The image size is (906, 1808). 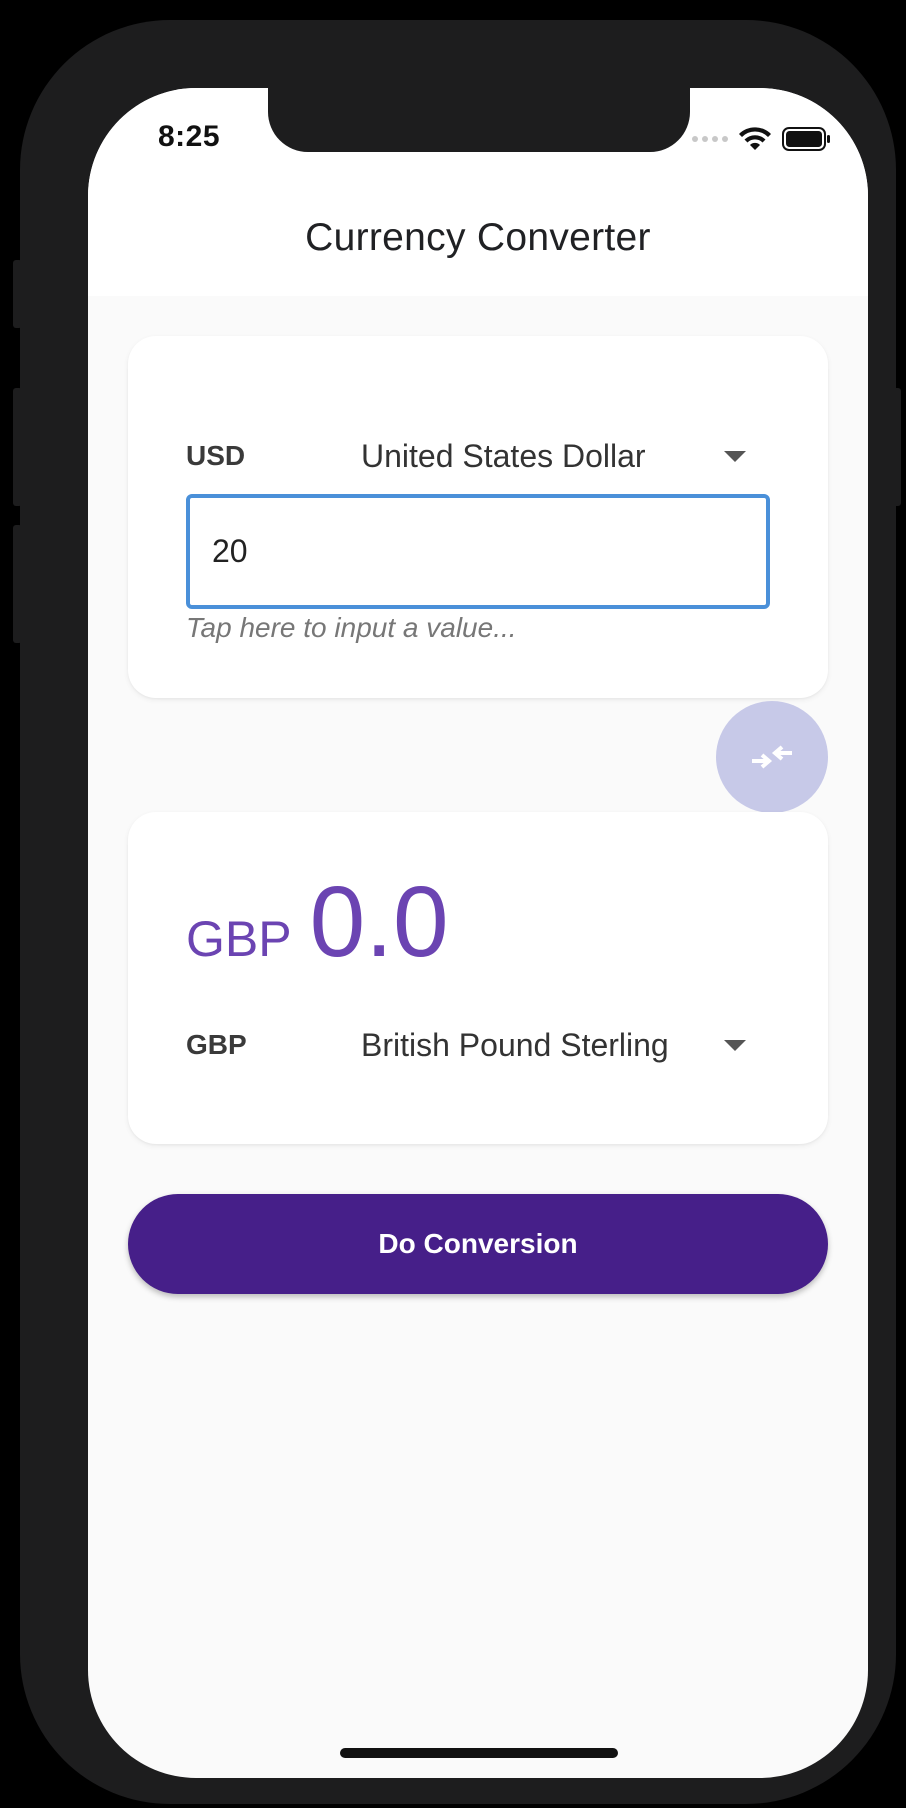 What do you see at coordinates (478, 978) in the screenshot?
I see `to-currency-card: GBP 0.0 GBP British Pound Sterling` at bounding box center [478, 978].